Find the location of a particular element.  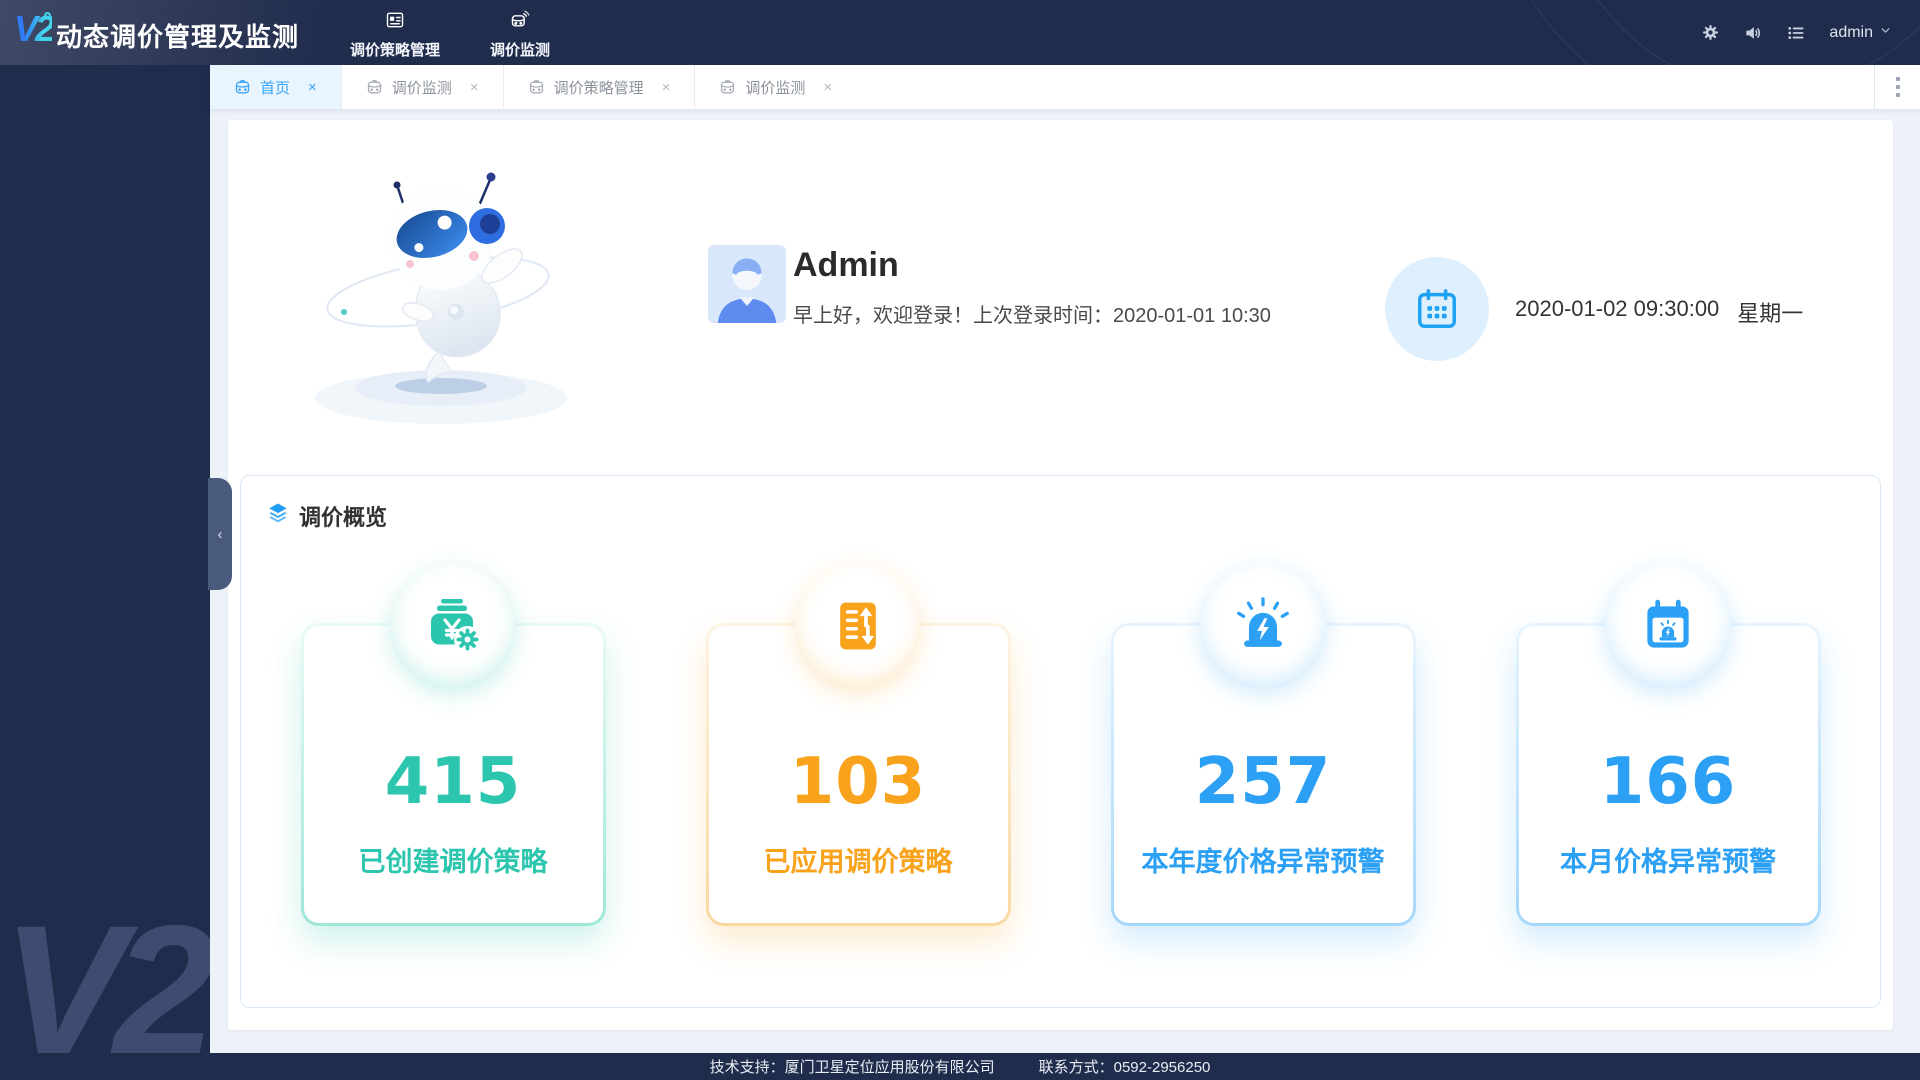

tab-bar: 首页 × 调价监测 × 调价策略管理 × 调价监测 × is located at coordinates (1065, 87).